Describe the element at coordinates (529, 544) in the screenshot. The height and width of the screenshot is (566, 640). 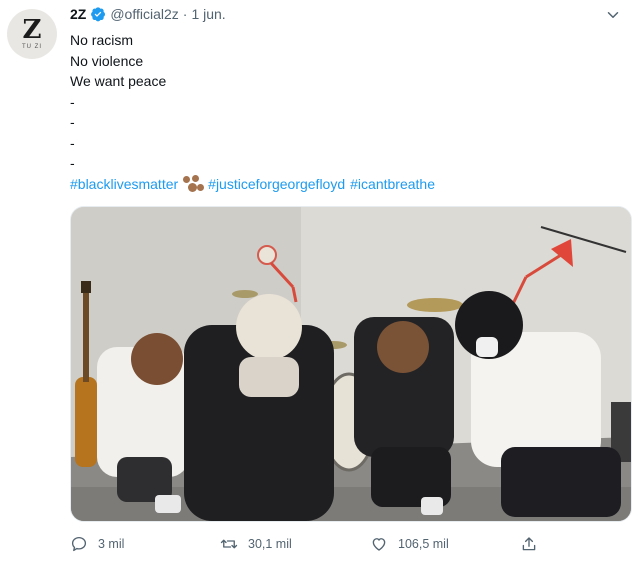
I see `share-icon` at that location.